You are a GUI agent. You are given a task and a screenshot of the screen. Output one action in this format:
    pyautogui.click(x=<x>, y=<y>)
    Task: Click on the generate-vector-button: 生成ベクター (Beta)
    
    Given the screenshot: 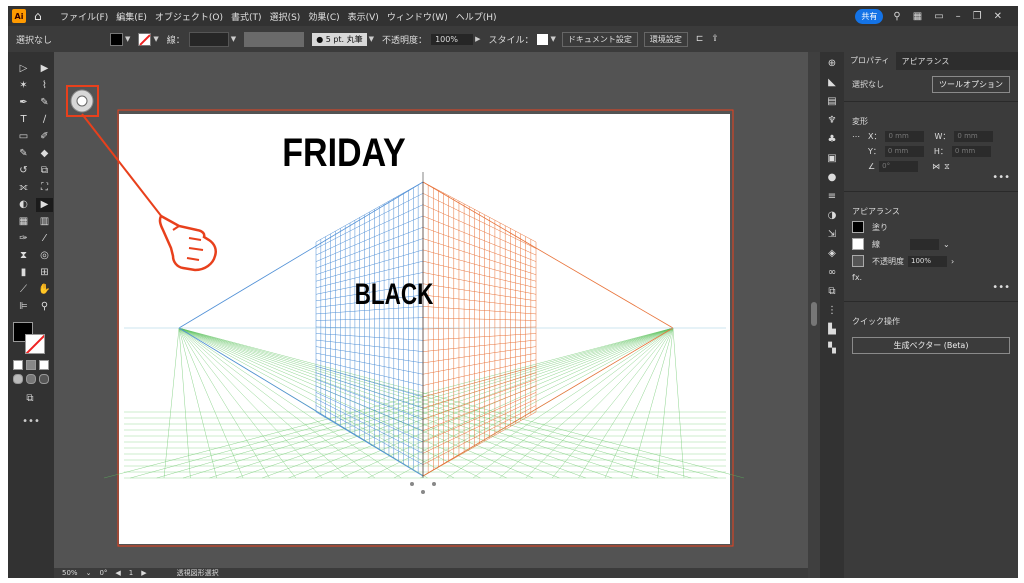 What is the action you would take?
    pyautogui.click(x=931, y=345)
    